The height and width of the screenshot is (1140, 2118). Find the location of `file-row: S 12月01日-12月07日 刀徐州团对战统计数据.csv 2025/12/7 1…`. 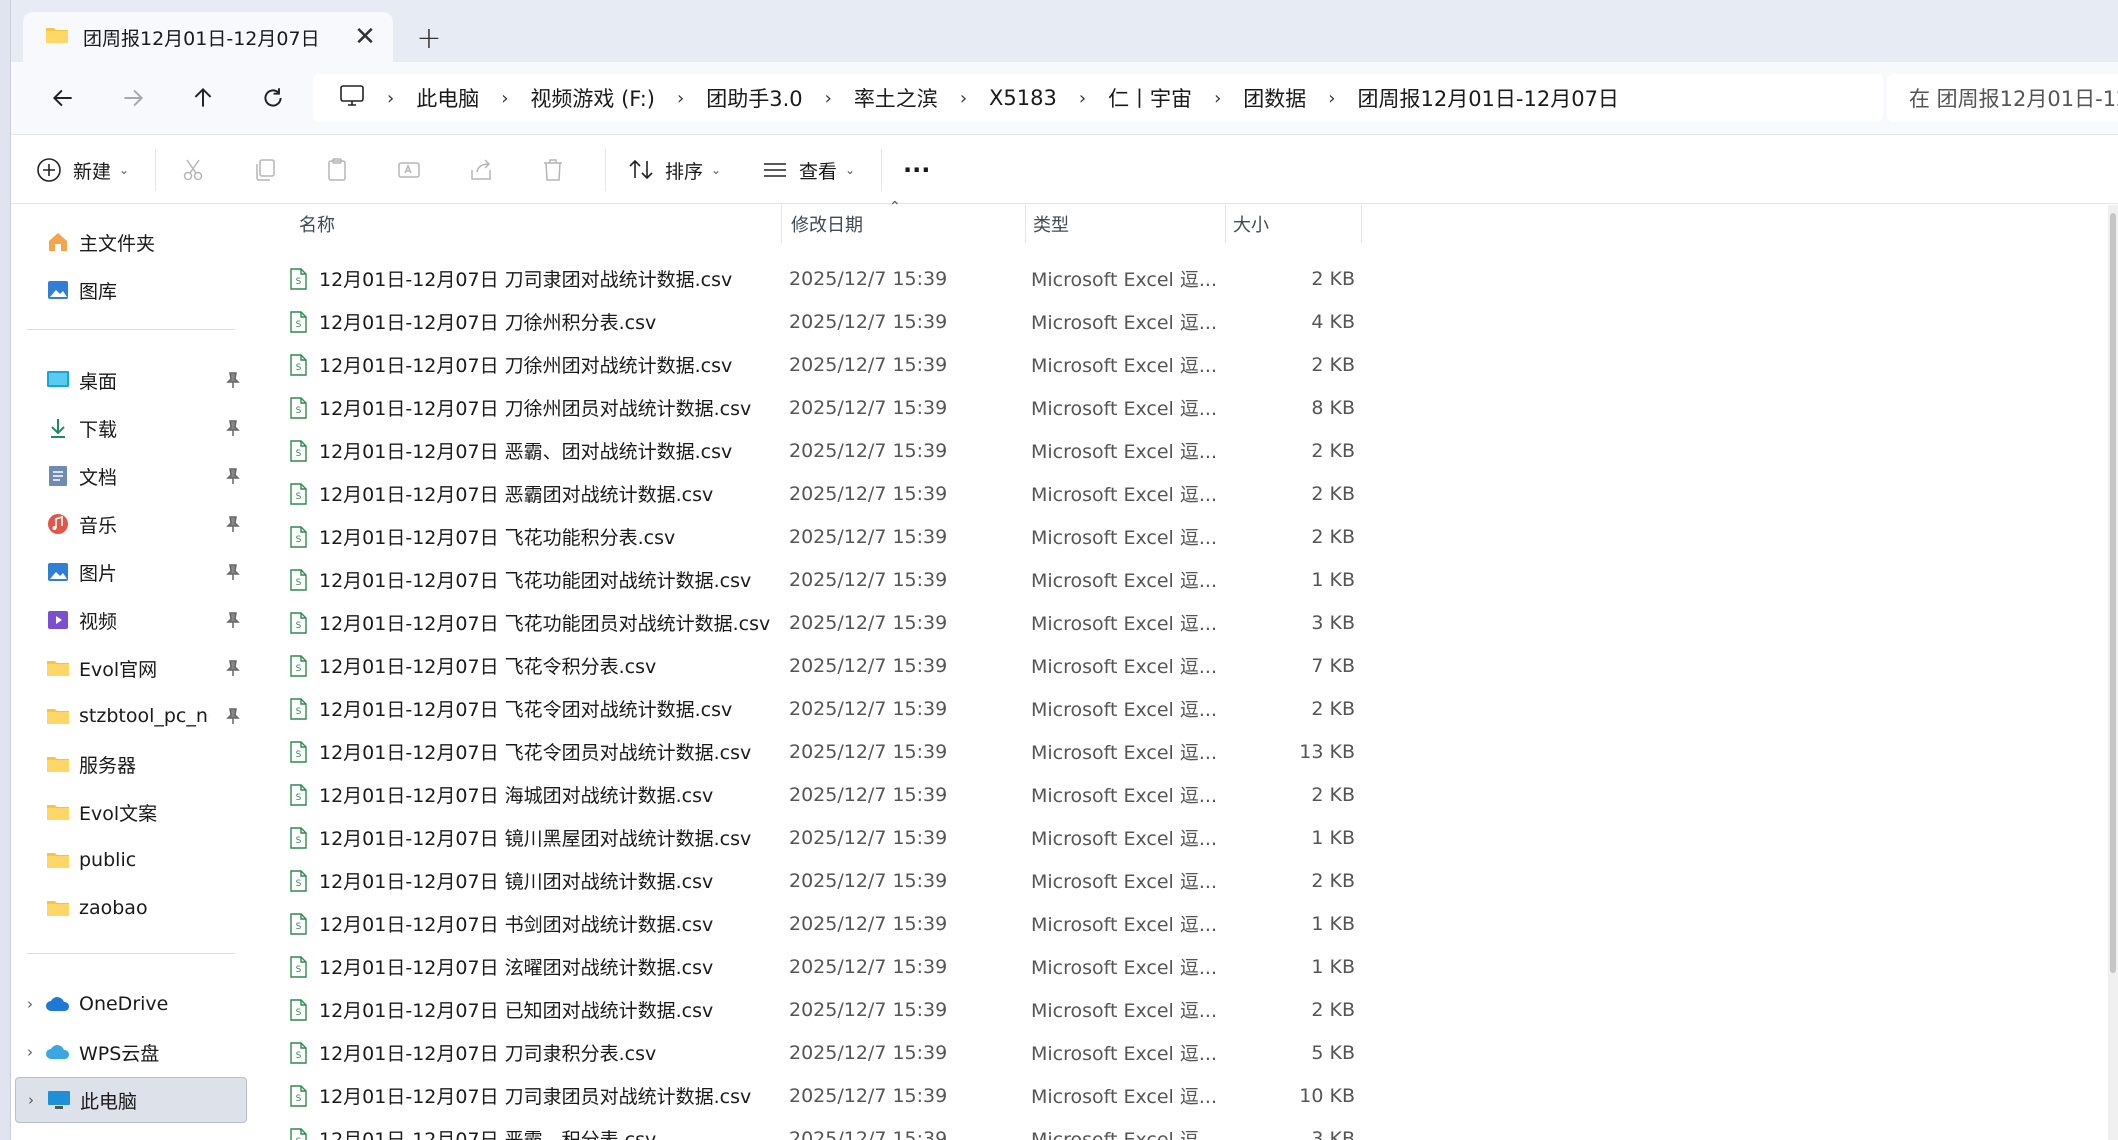

file-row: S 12月01日-12月07日 刀徐州团对战统计数据.csv 2025/12/7 1… is located at coordinates (809, 364).